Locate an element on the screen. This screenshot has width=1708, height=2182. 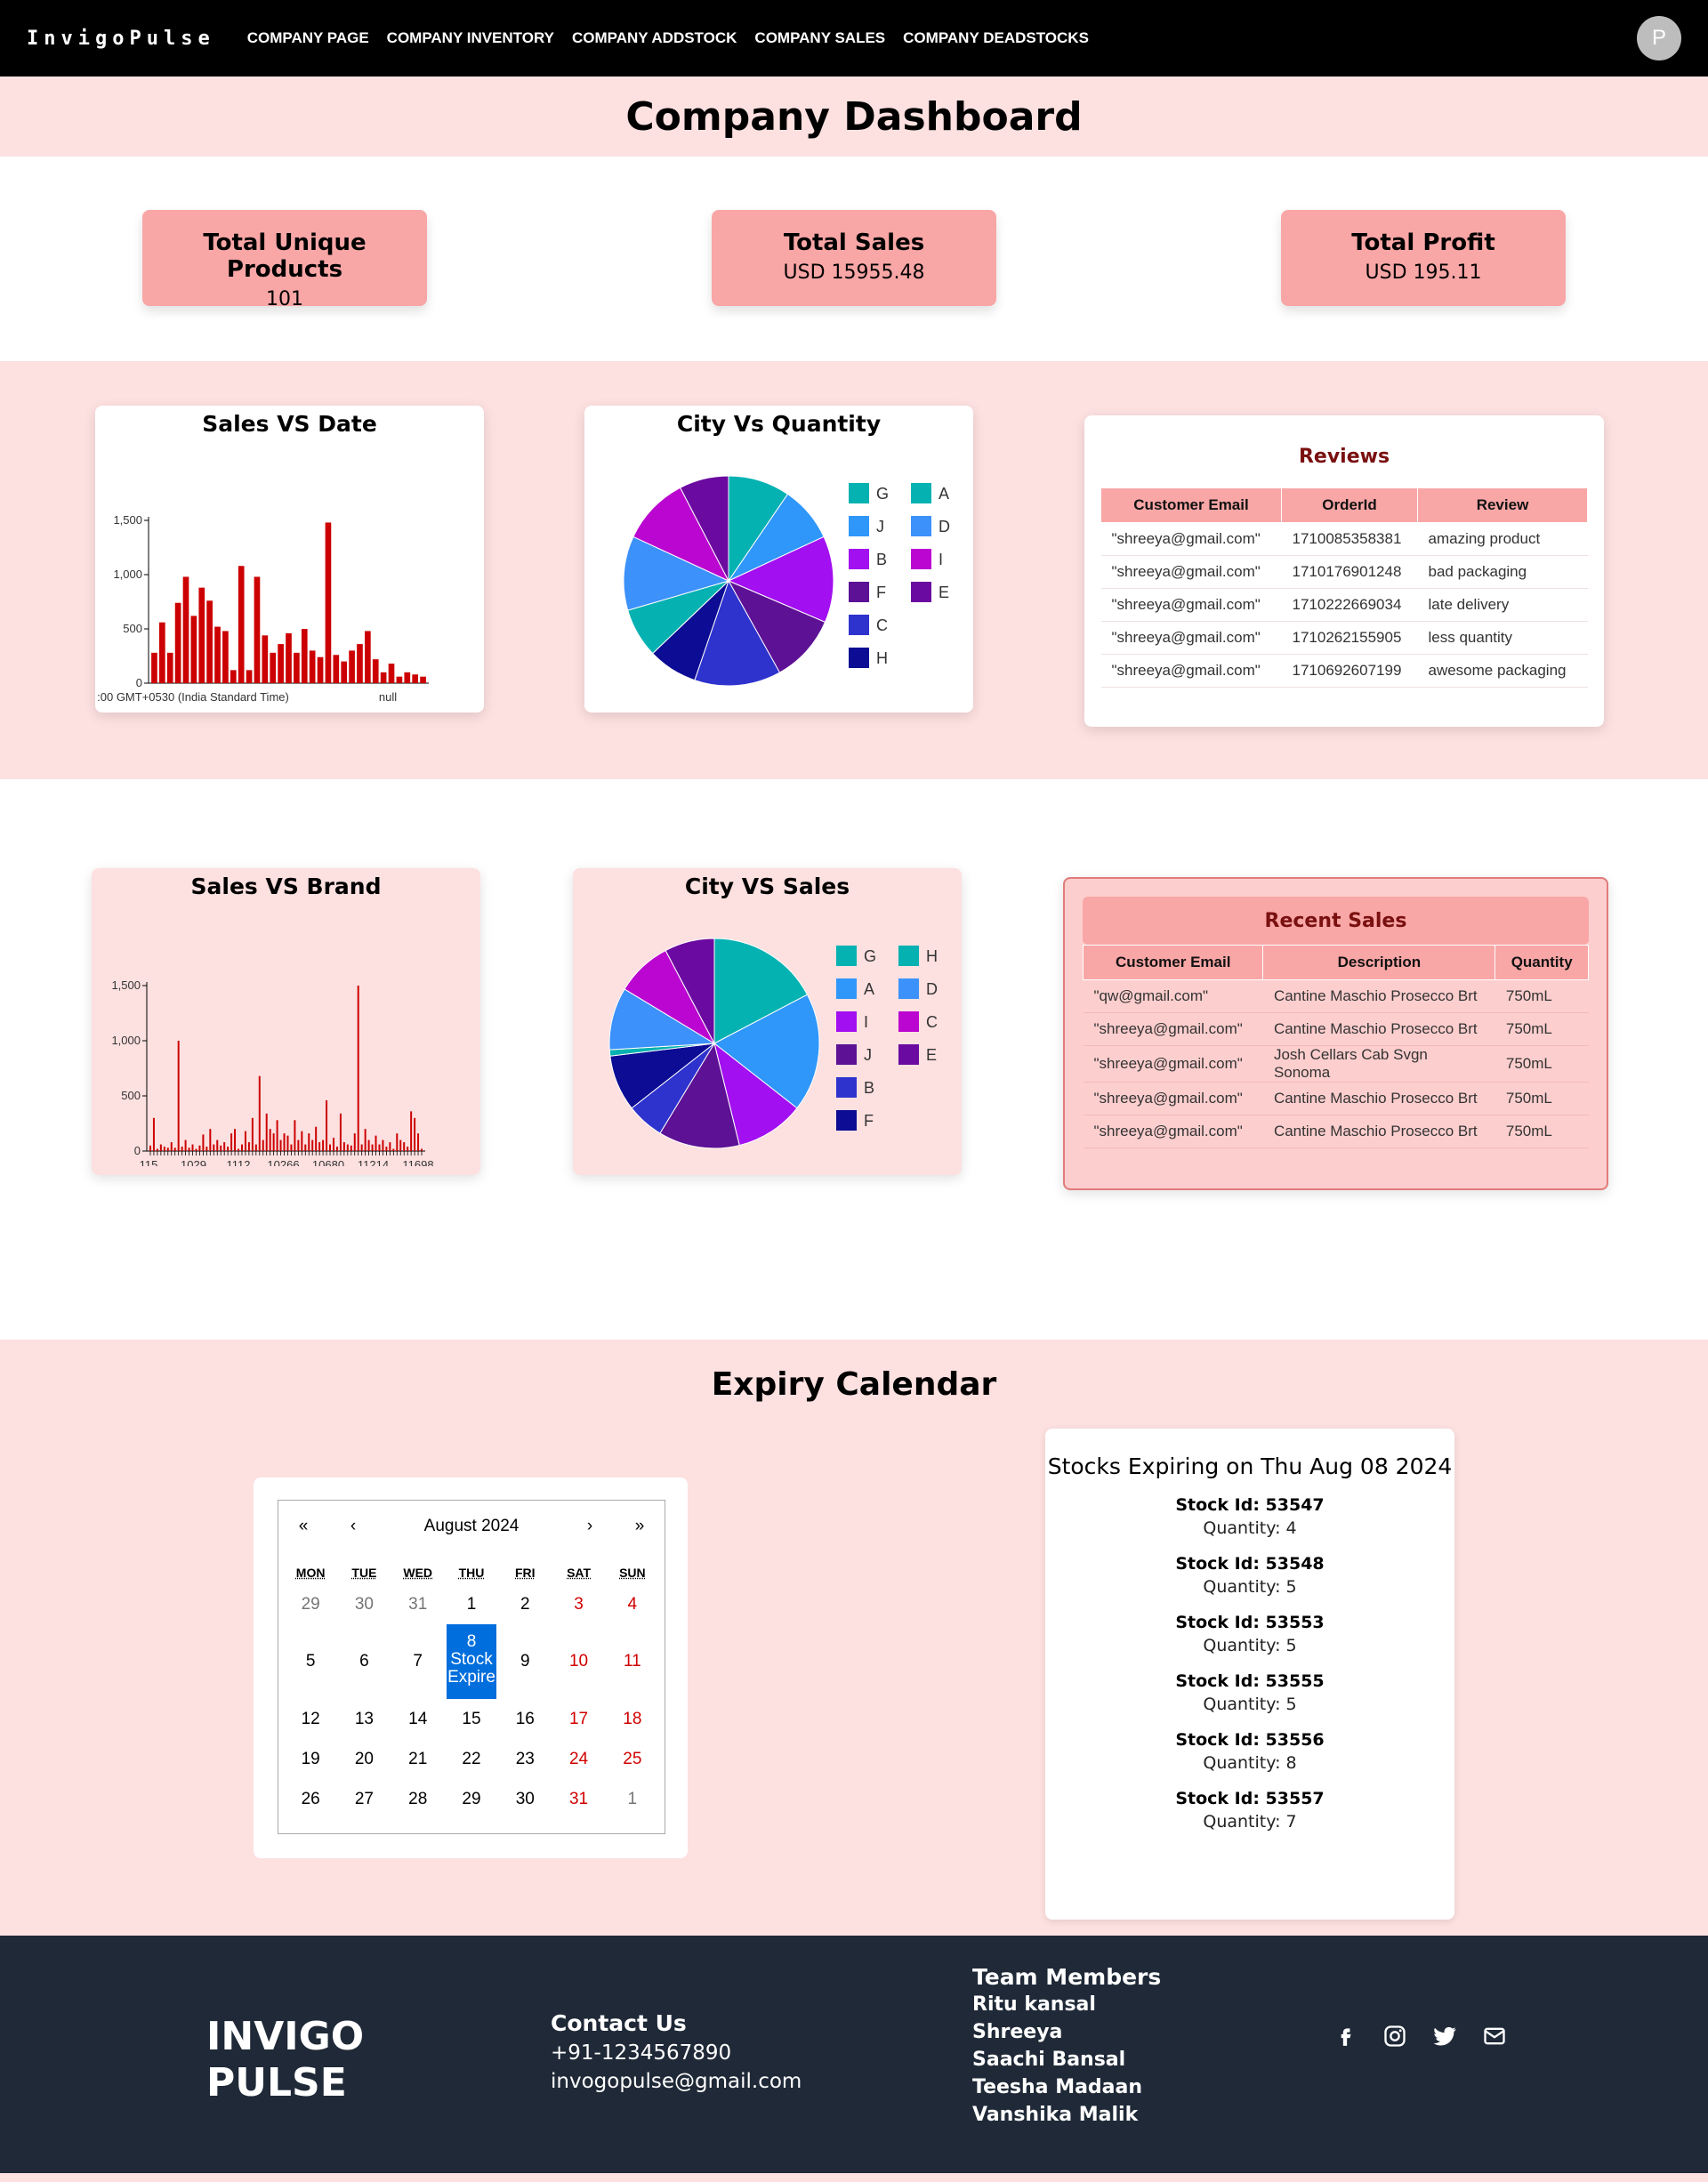
calendar-day: 31 is located at coordinates (418, 1604).